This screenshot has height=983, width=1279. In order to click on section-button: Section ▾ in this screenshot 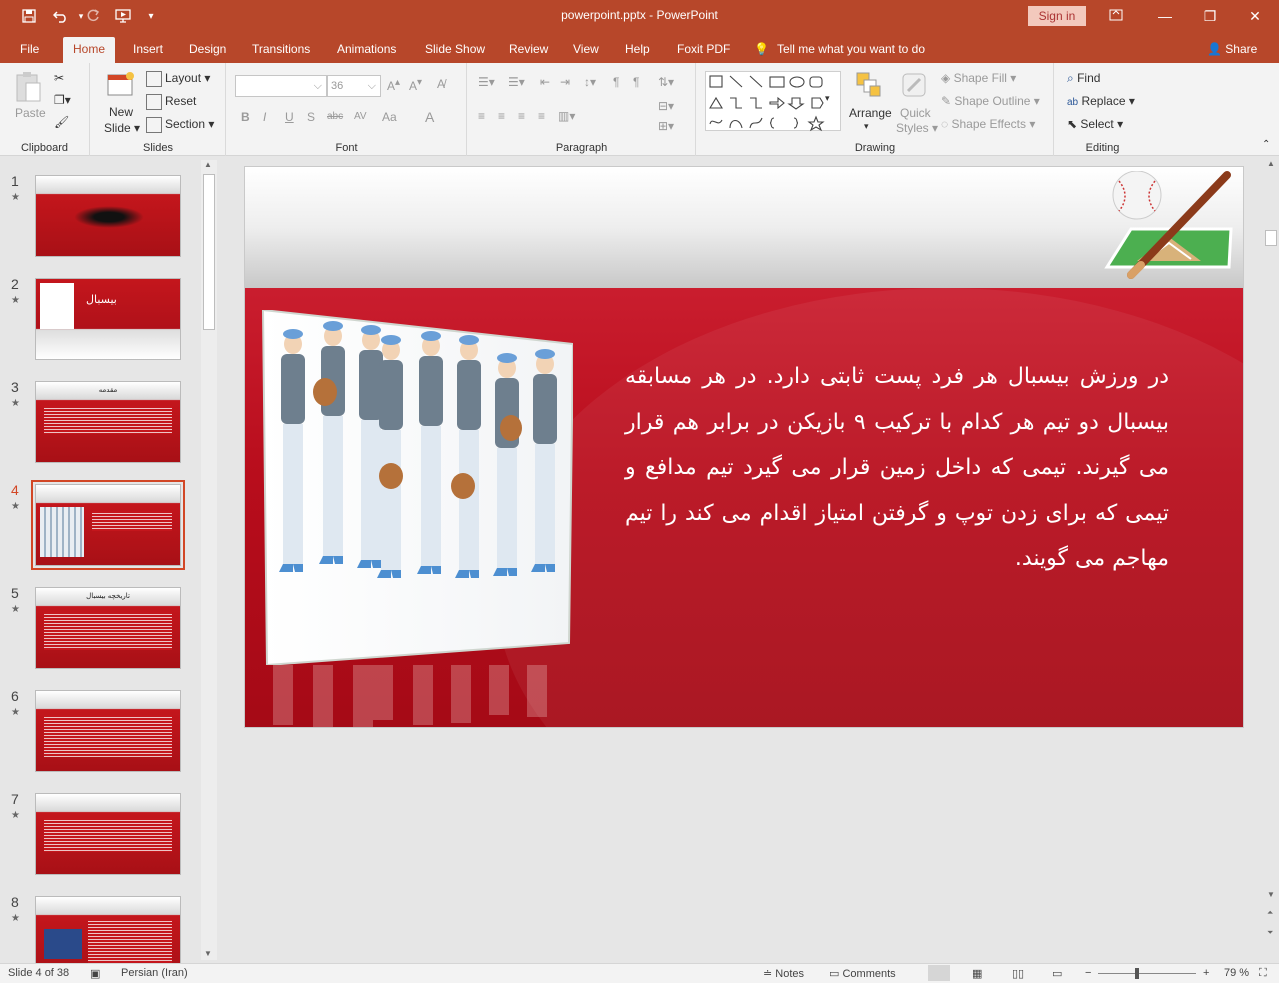, I will do `click(180, 125)`.